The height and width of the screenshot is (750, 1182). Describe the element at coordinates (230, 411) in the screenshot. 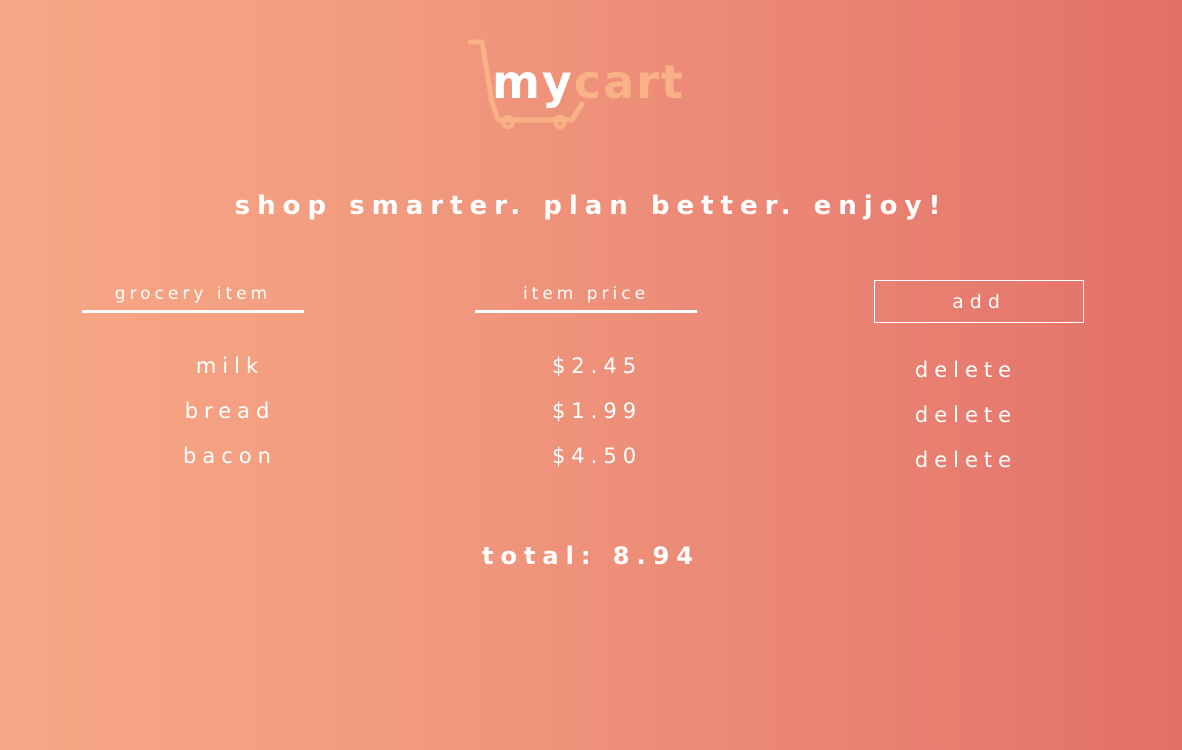

I see `item-name: bread` at that location.